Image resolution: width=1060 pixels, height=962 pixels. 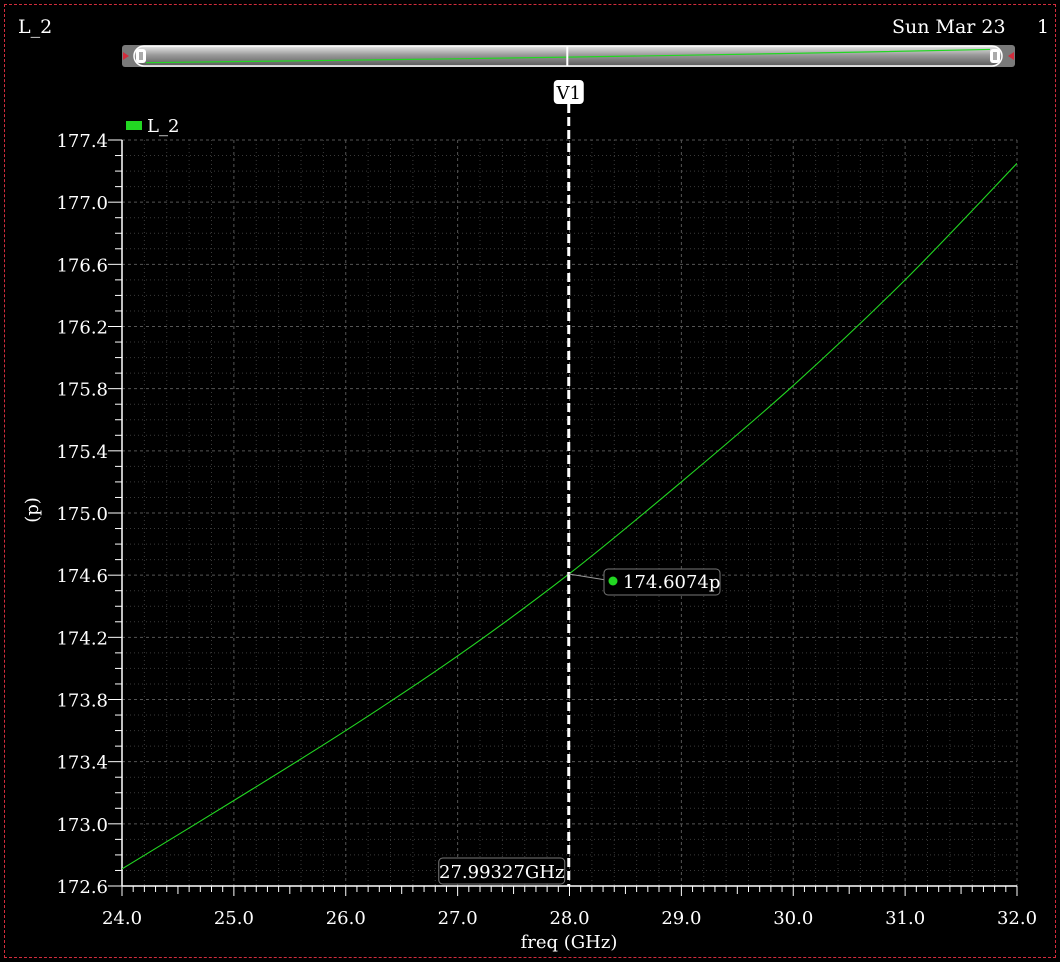 What do you see at coordinates (82, 763) in the screenshot?
I see `y-tick-label: 173.4` at bounding box center [82, 763].